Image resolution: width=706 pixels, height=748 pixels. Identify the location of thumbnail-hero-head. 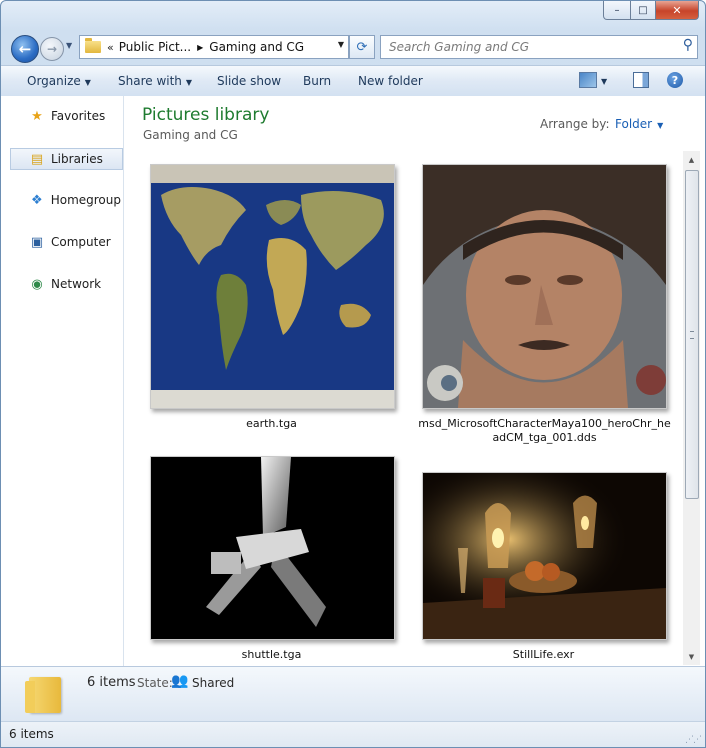
(544, 286).